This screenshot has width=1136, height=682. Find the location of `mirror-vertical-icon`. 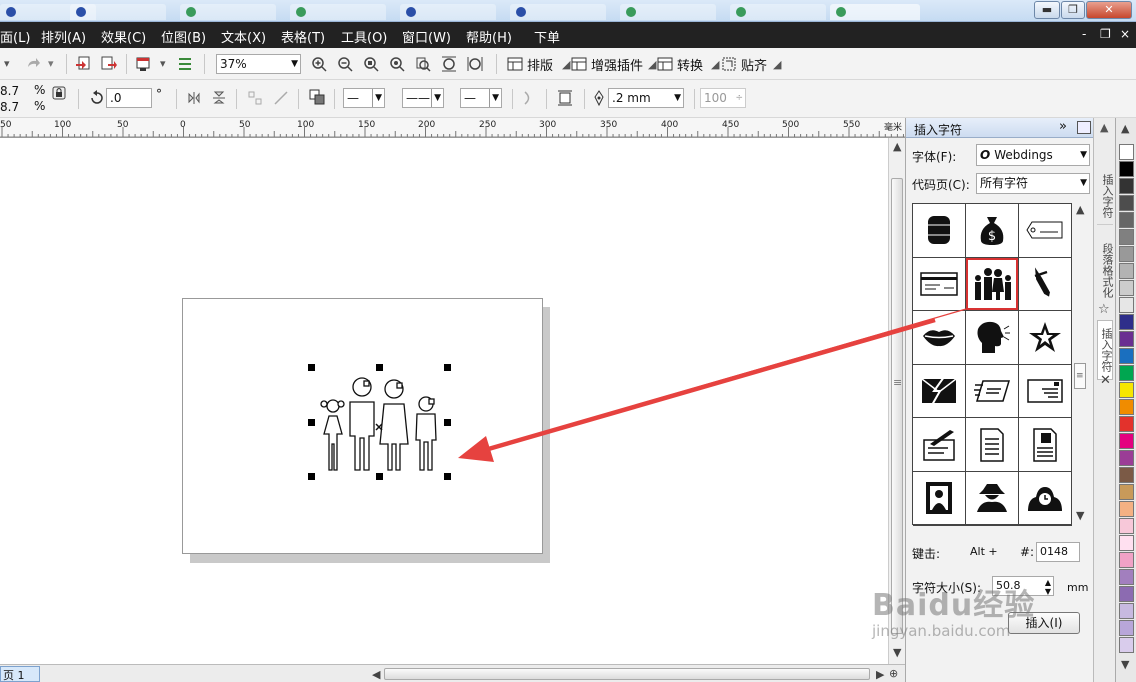

mirror-vertical-icon is located at coordinates (219, 98).